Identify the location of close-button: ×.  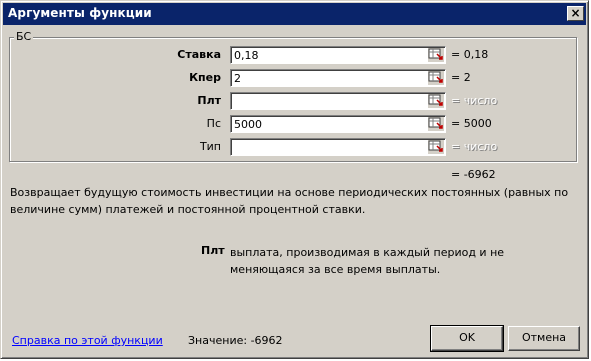
(575, 13).